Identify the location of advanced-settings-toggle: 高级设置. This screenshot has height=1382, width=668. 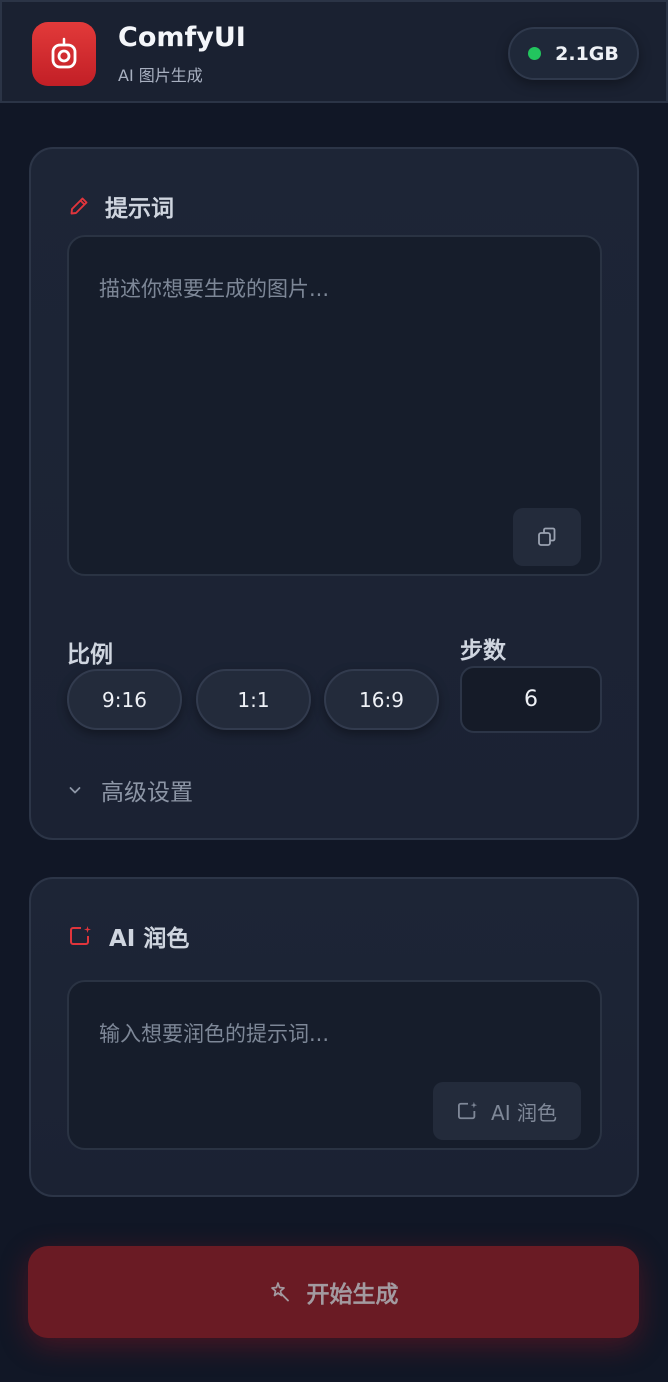
(130, 790).